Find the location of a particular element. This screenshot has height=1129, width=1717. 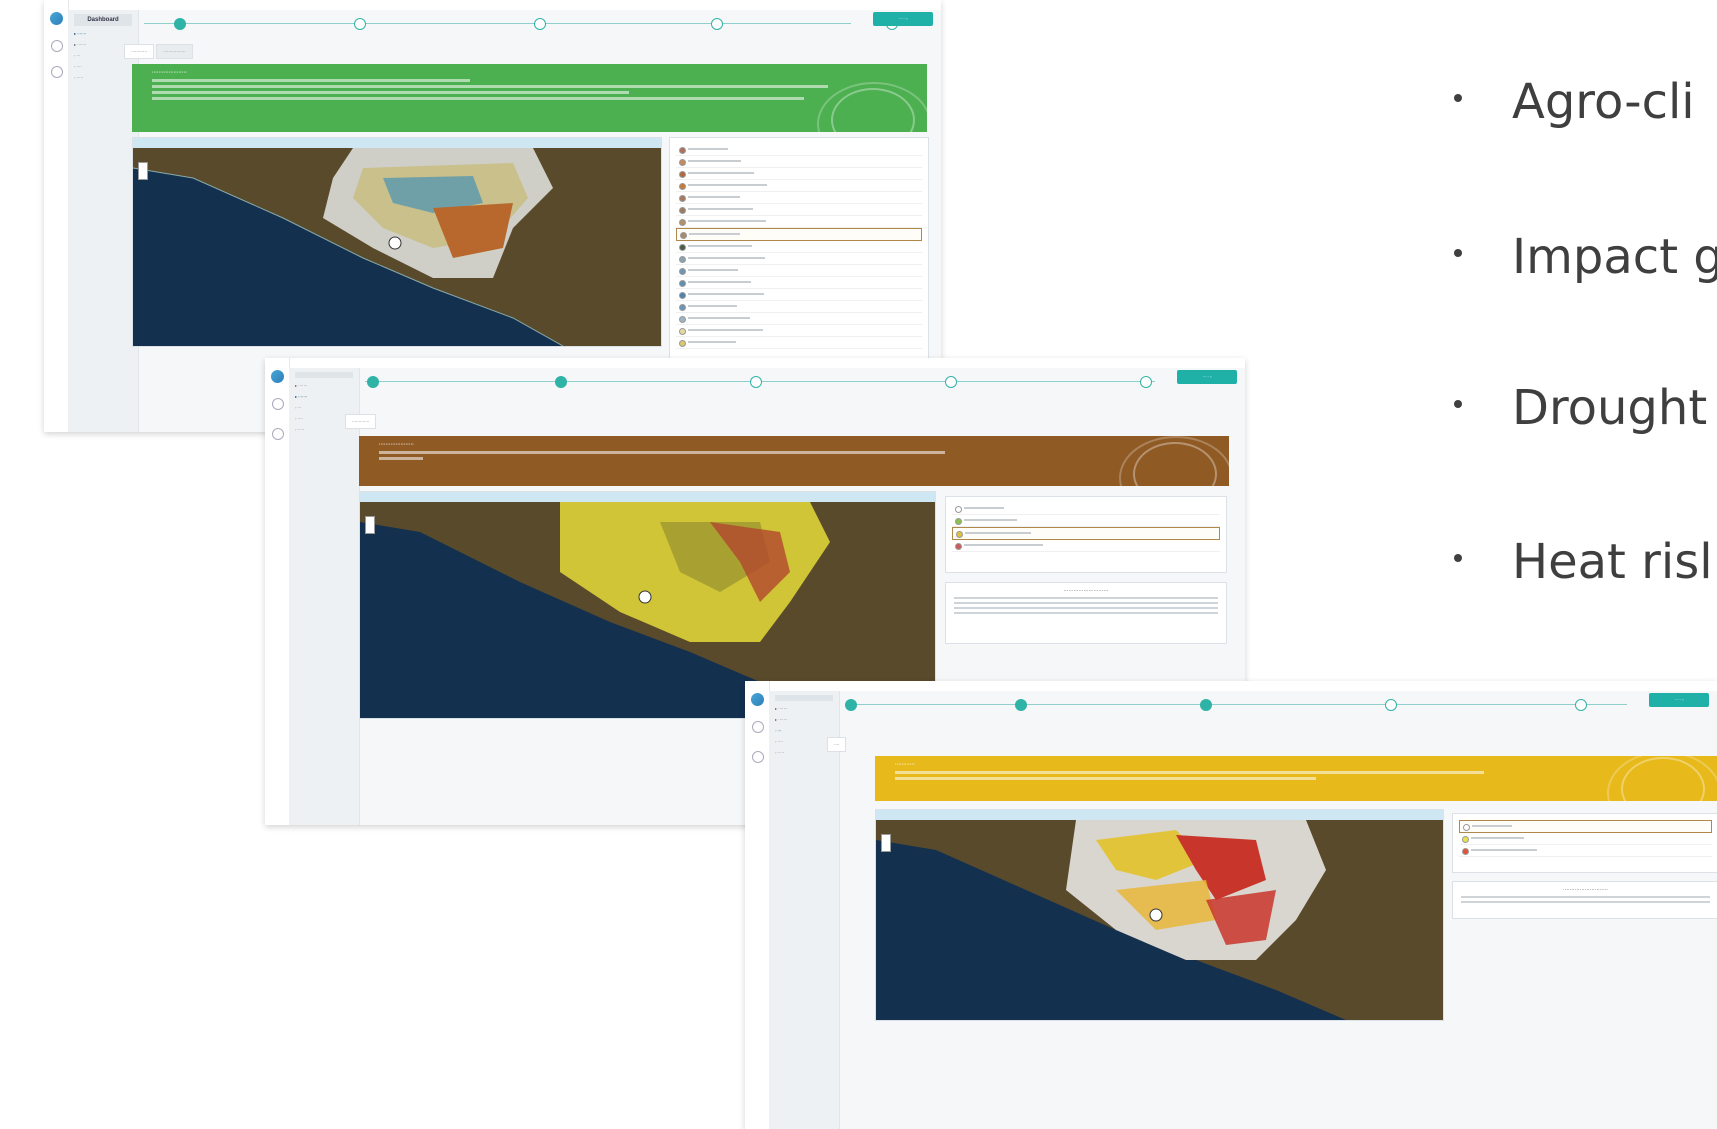

progress-stepper is located at coordinates (1236, 703).